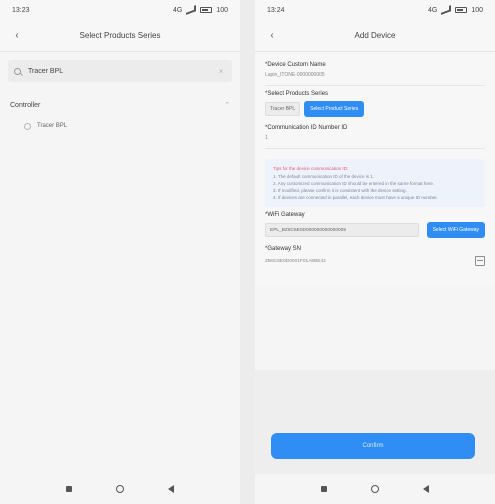 The image size is (495, 504). Describe the element at coordinates (227, 105) in the screenshot. I see `chevron-up-icon: ⌃` at that location.